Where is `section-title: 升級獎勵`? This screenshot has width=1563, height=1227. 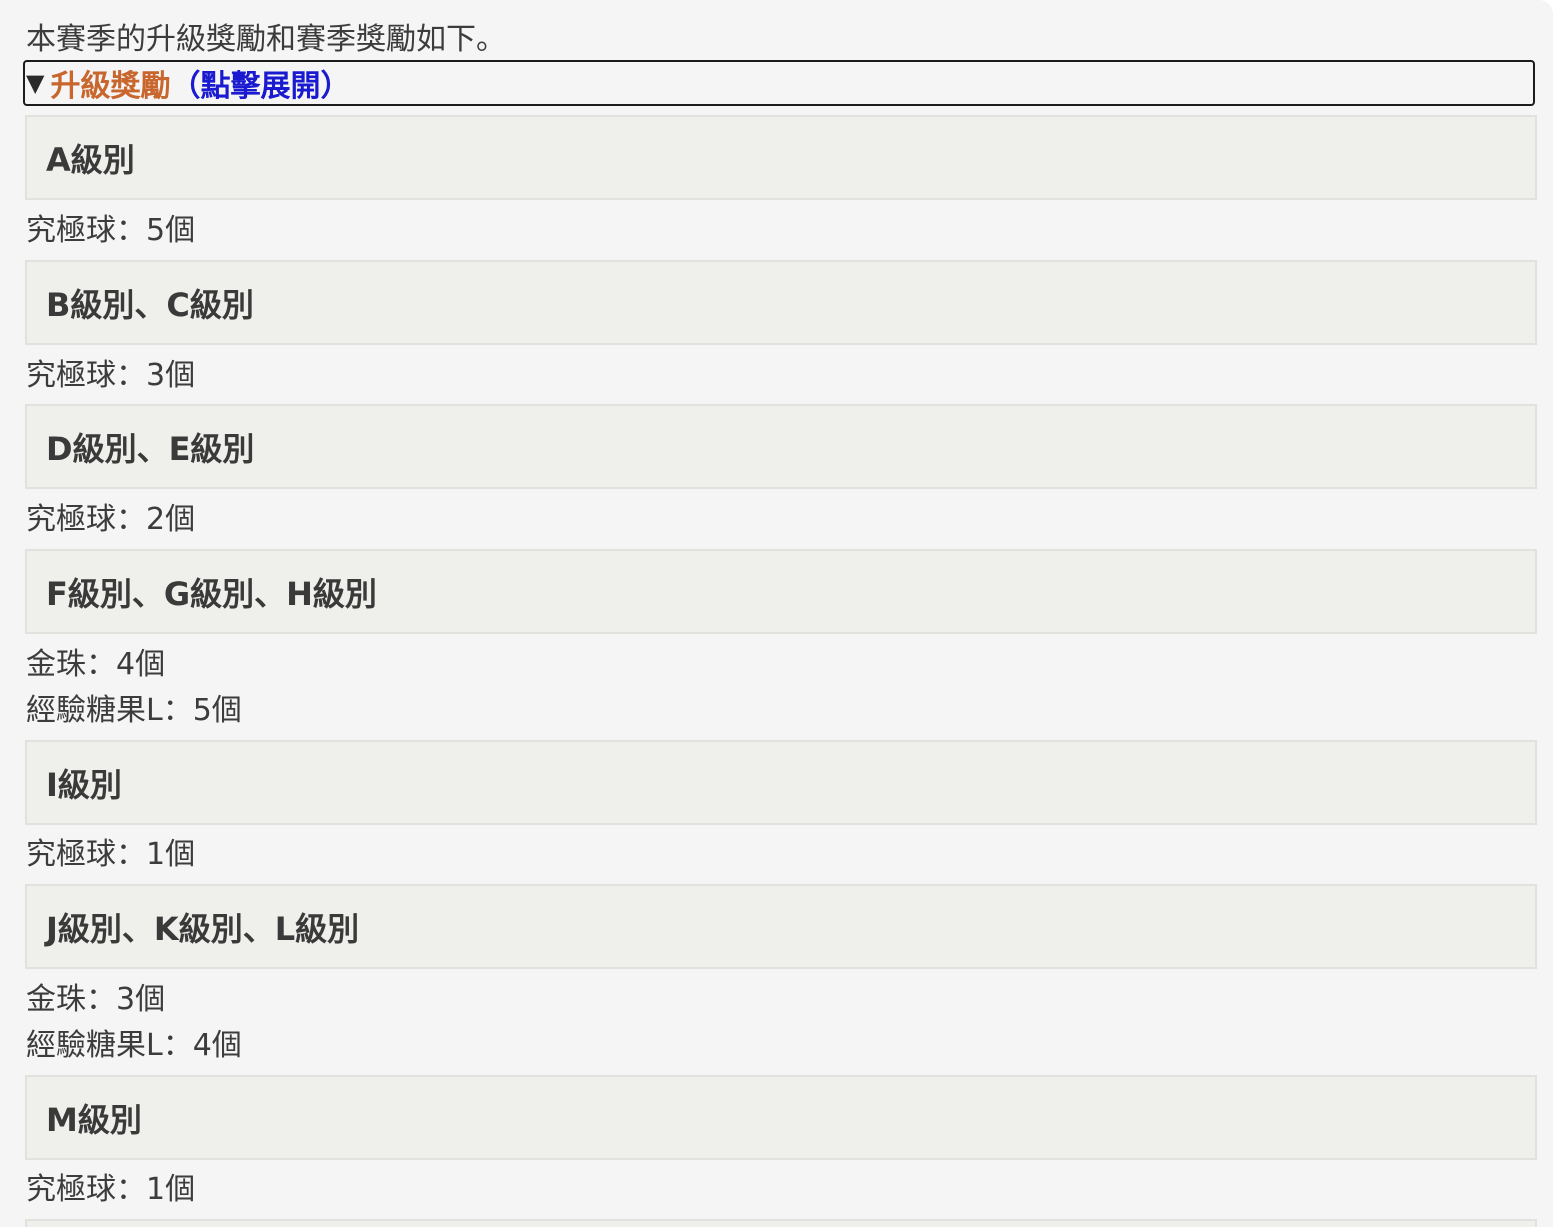 section-title: 升級獎勵 is located at coordinates (110, 86).